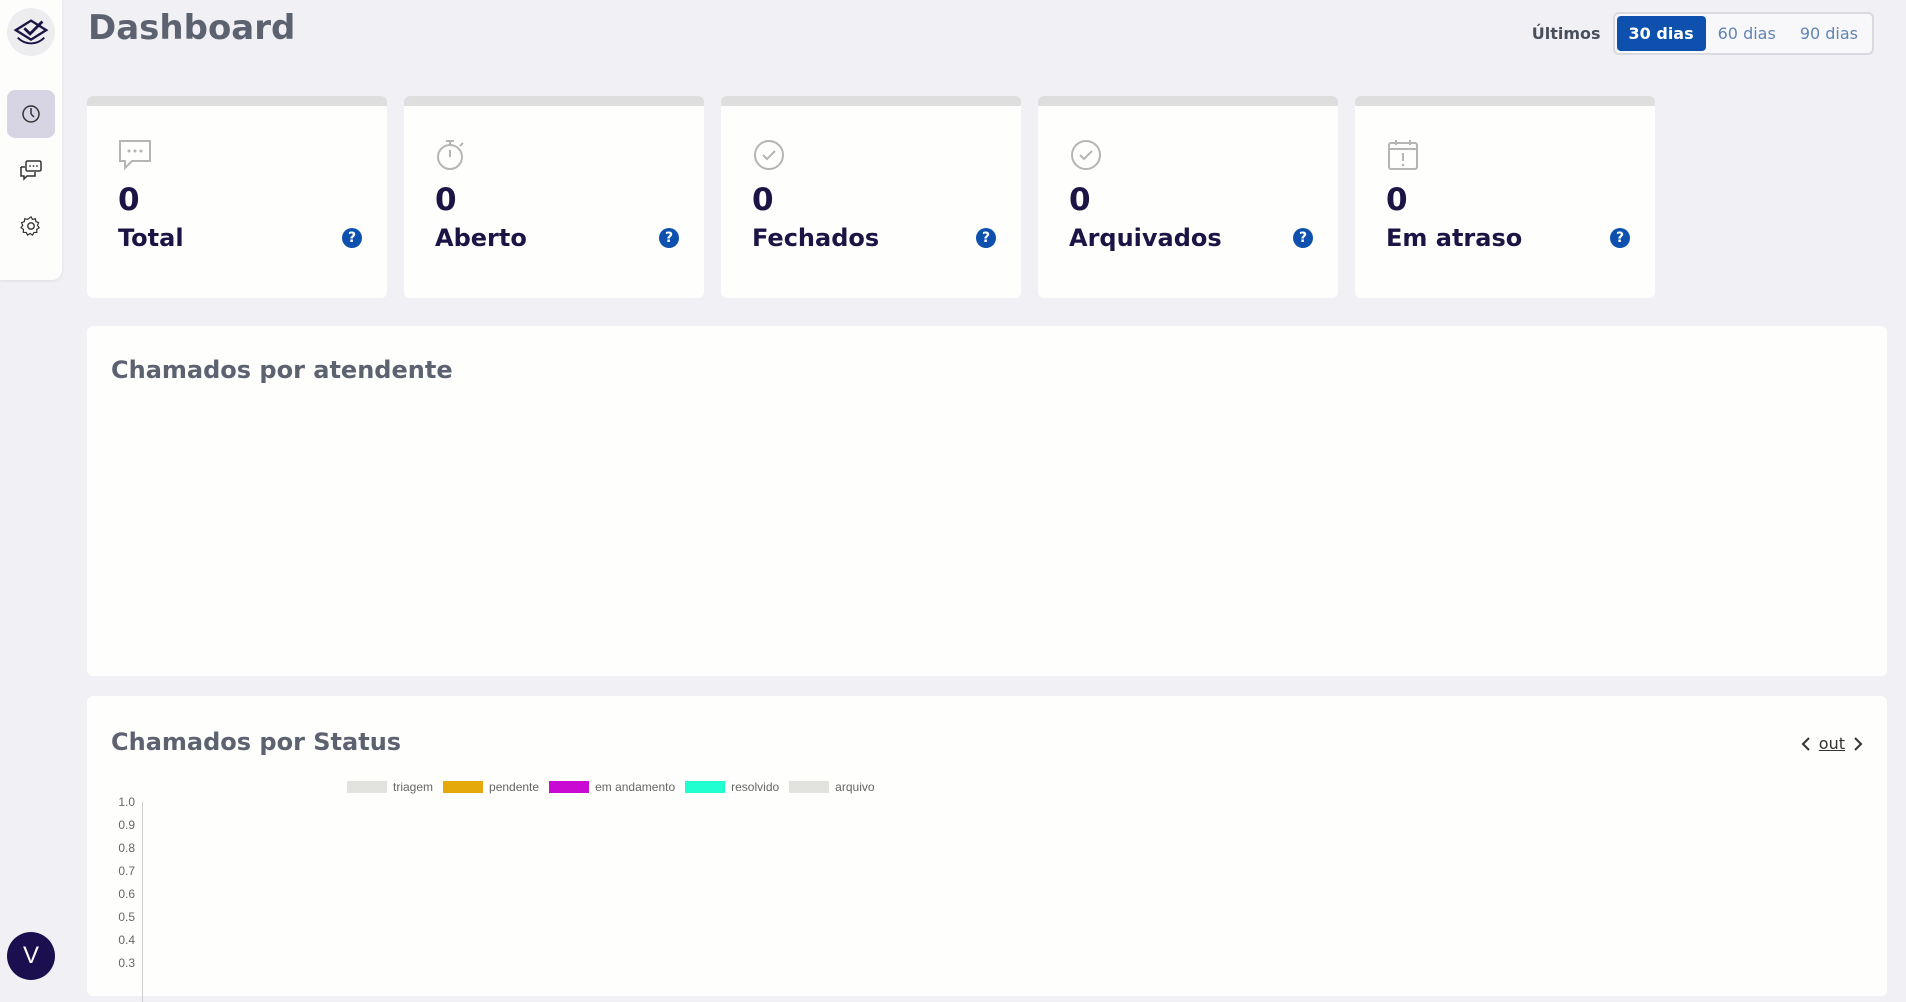 Image resolution: width=1906 pixels, height=1002 pixels. What do you see at coordinates (1806, 744) in the screenshot?
I see `chevron-left-icon` at bounding box center [1806, 744].